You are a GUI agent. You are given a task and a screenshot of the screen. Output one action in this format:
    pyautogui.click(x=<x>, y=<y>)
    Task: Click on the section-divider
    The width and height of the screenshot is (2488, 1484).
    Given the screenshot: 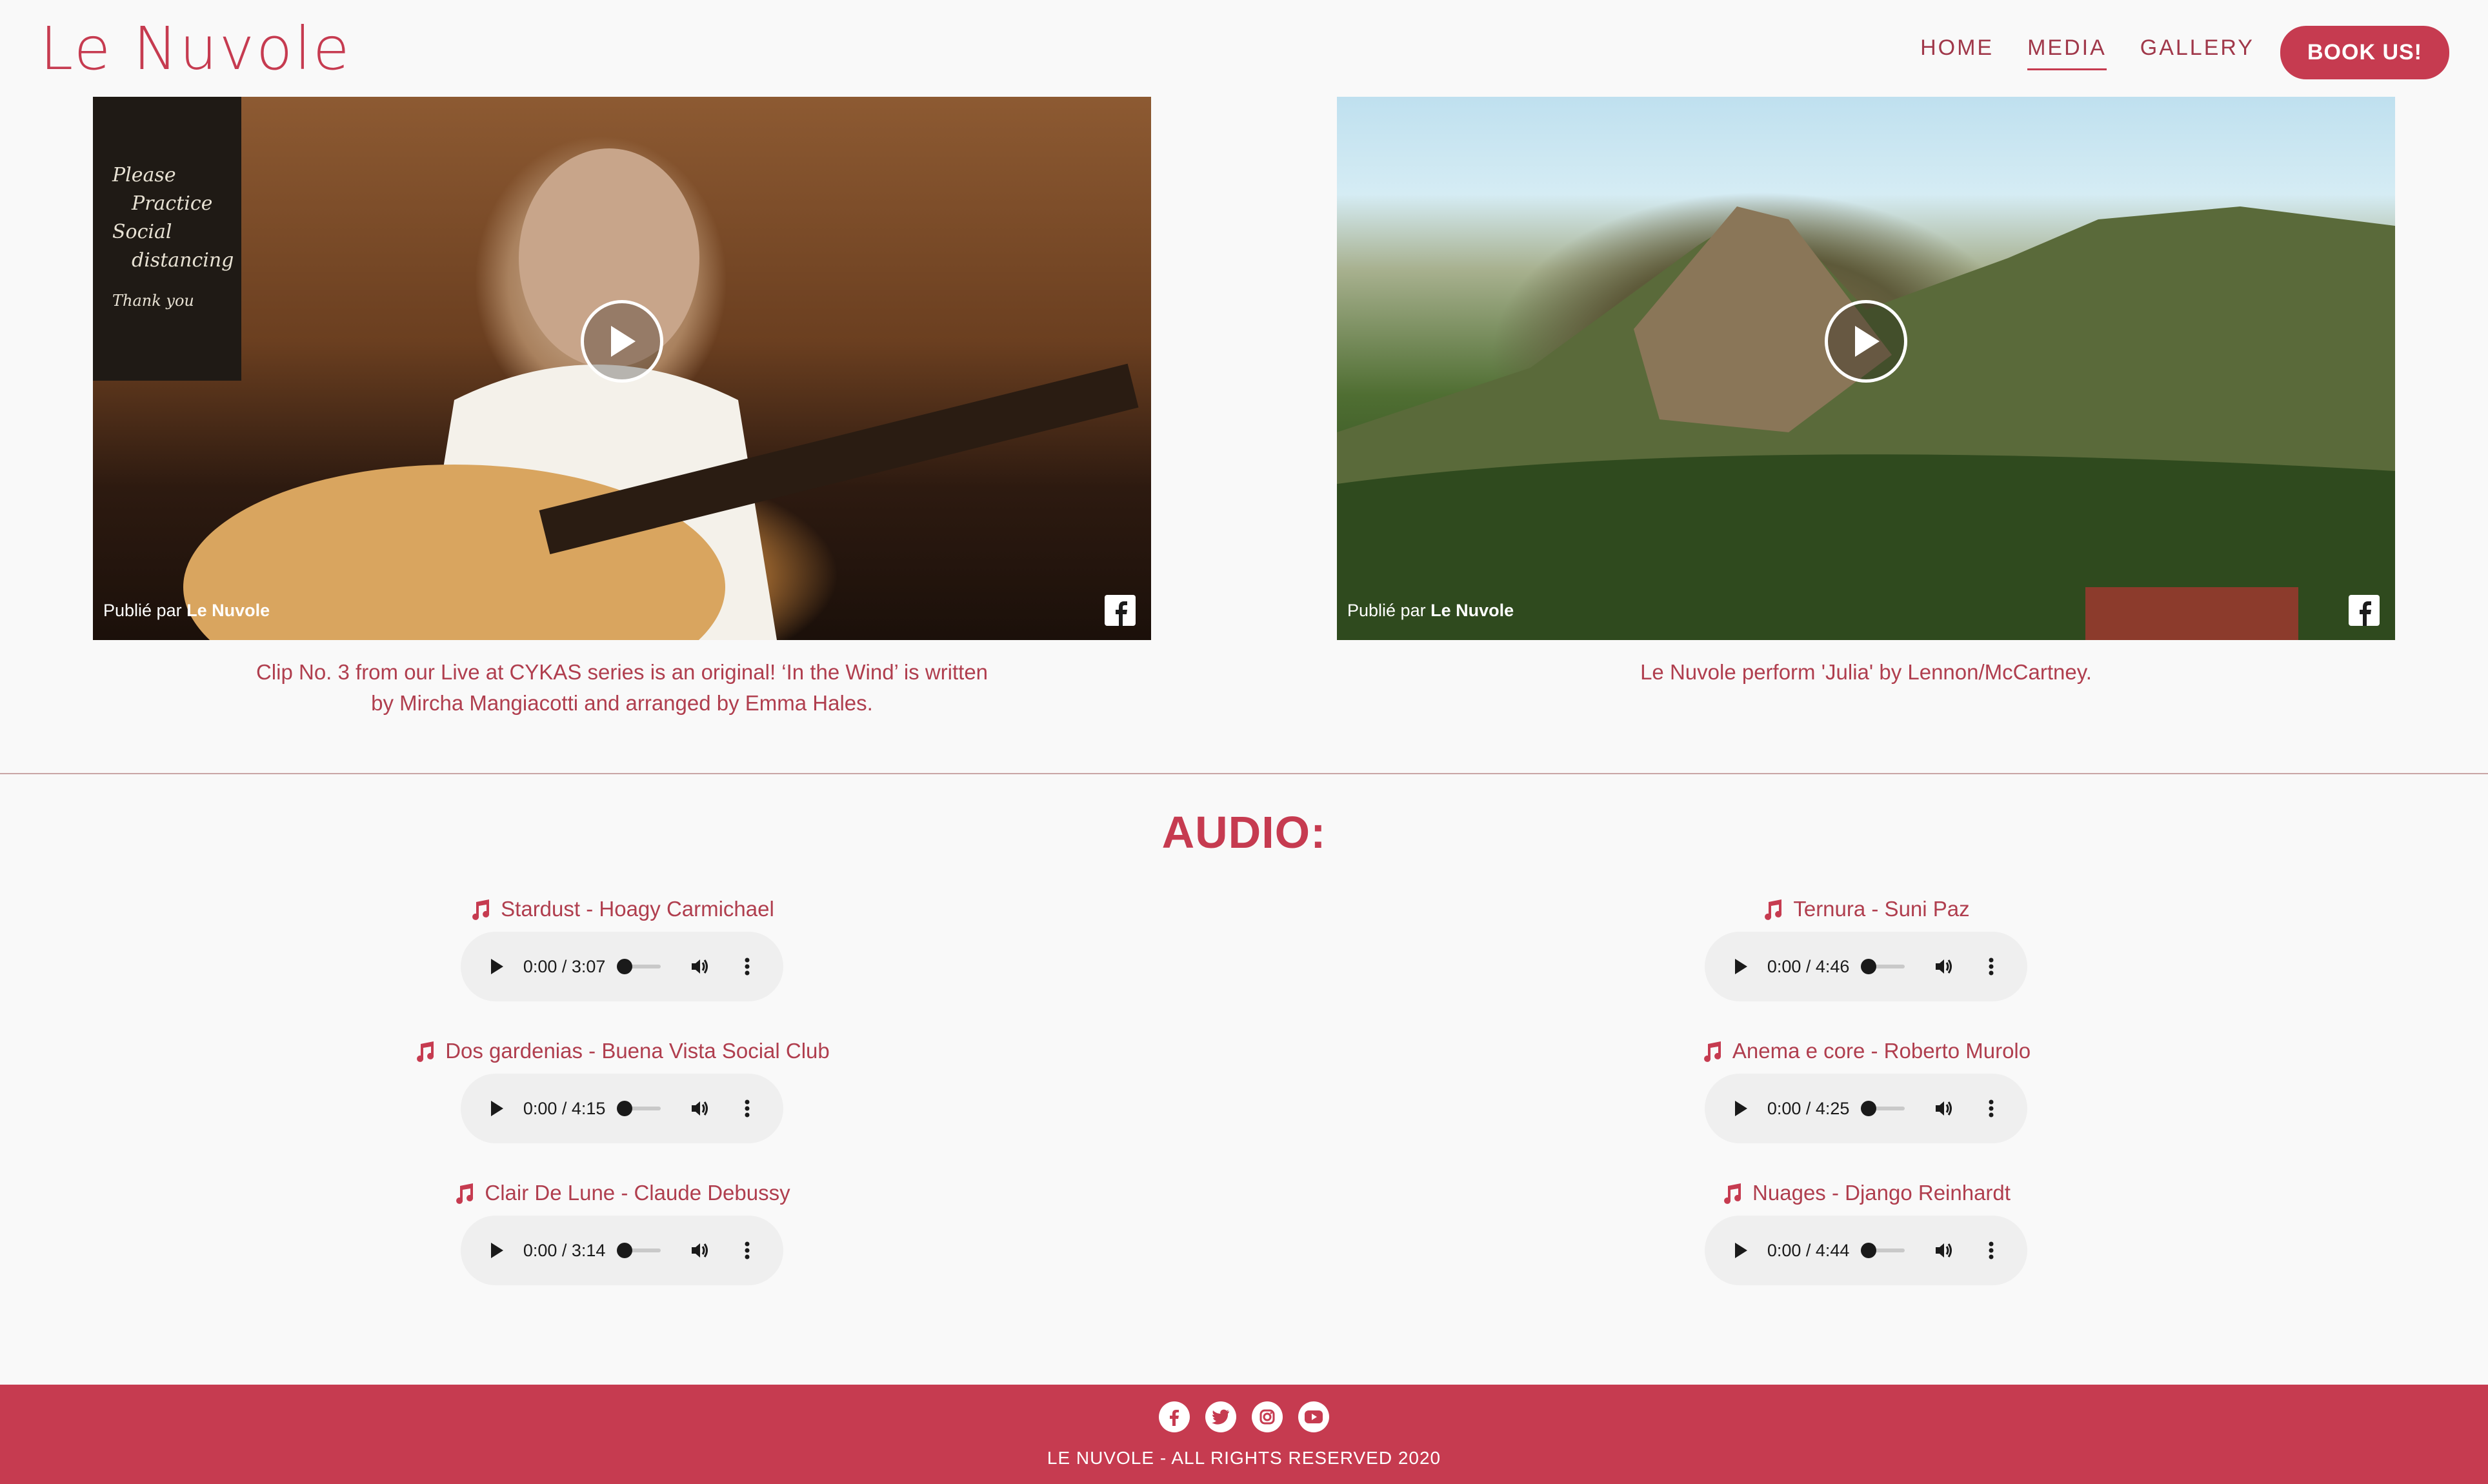 What is the action you would take?
    pyautogui.click(x=1244, y=773)
    